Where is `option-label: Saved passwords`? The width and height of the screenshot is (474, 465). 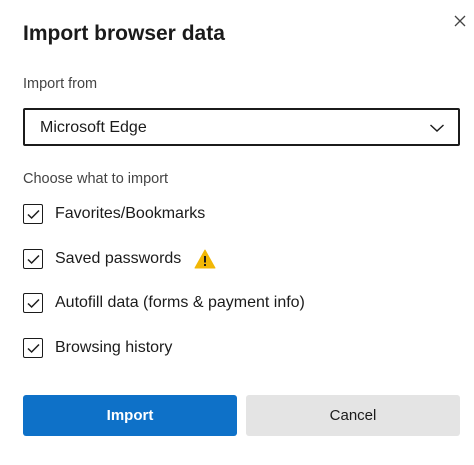 option-label: Saved passwords is located at coordinates (118, 258).